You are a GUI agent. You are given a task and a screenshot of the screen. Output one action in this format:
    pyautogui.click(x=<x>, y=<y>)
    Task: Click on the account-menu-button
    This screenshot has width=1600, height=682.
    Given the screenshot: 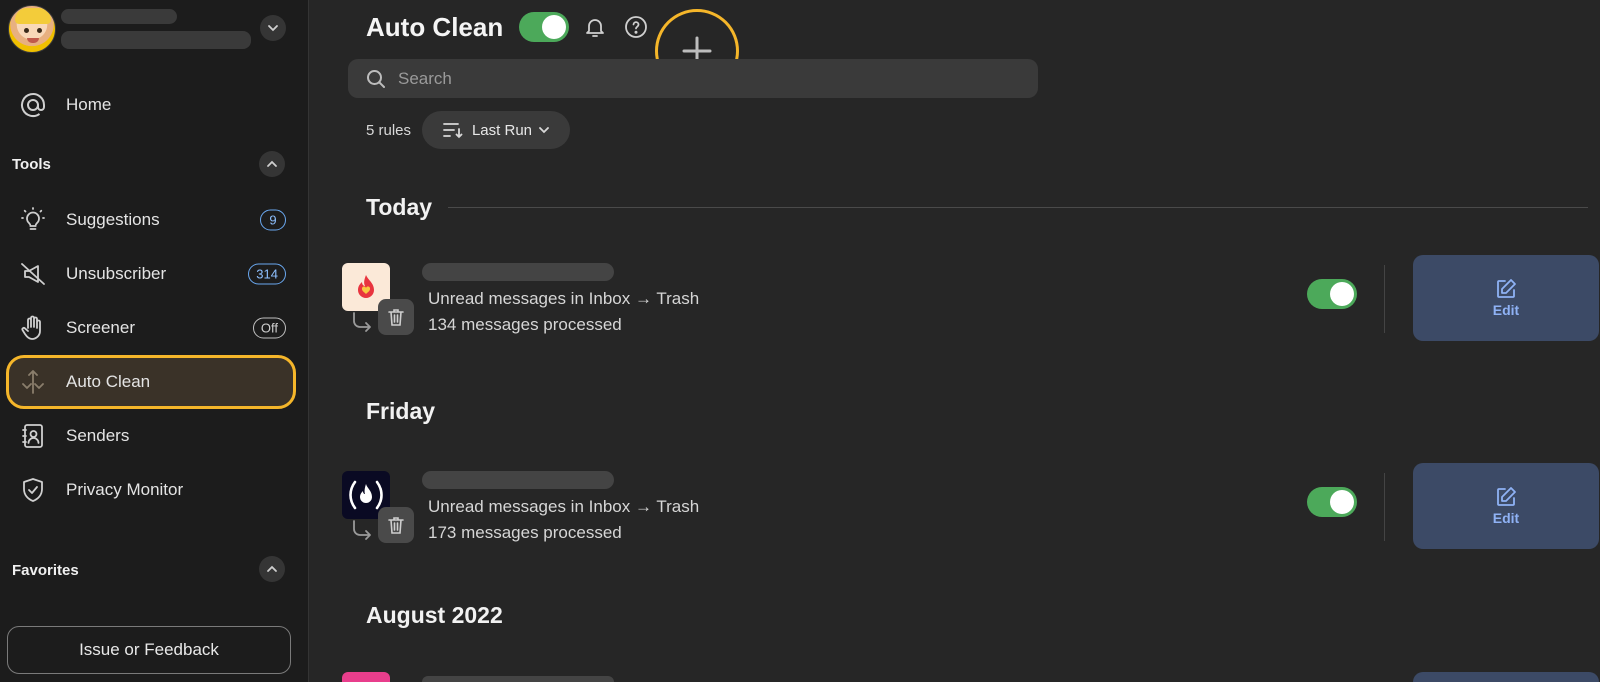 What is the action you would take?
    pyautogui.click(x=273, y=28)
    